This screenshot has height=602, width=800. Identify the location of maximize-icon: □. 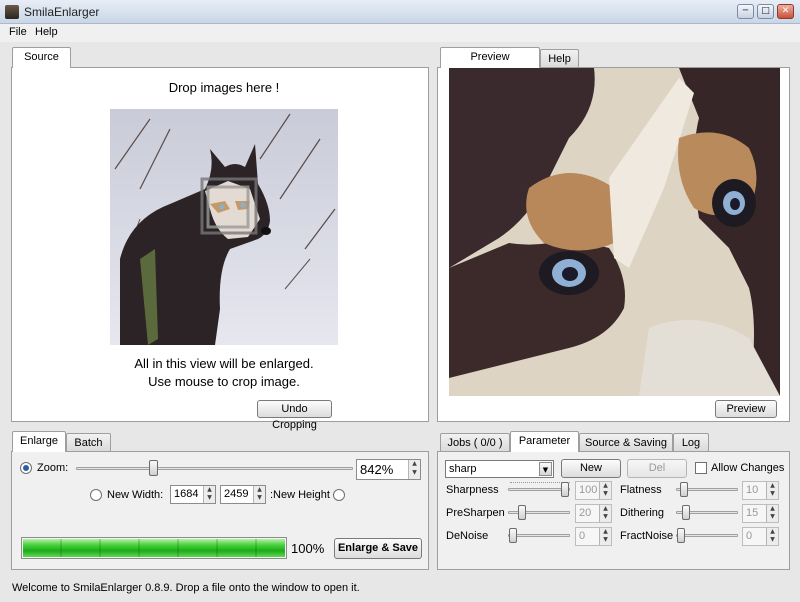
(765, 11).